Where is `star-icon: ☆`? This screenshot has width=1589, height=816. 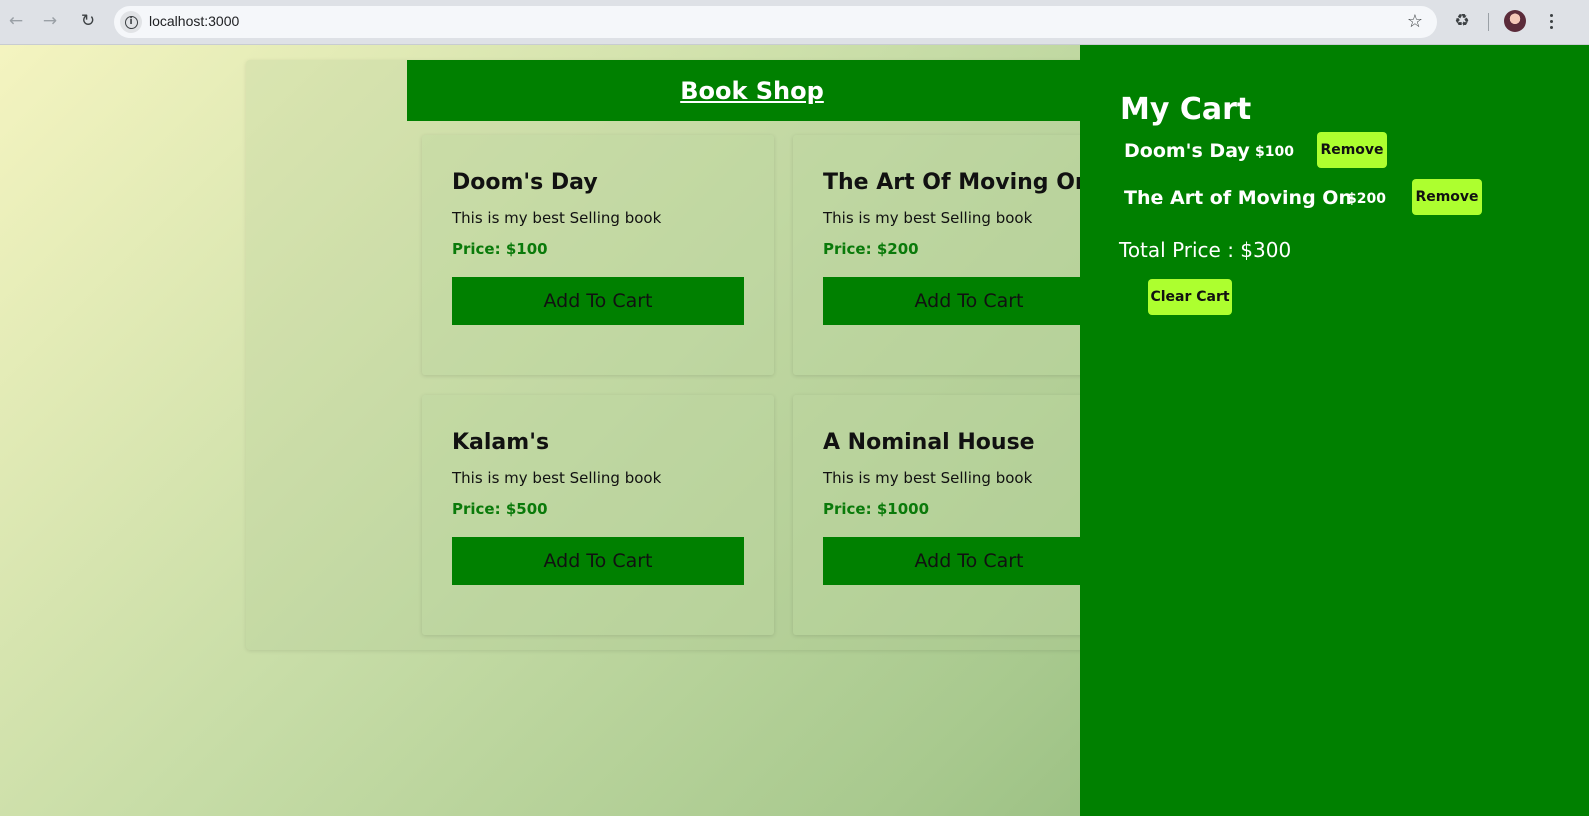
star-icon: ☆ is located at coordinates (1415, 21).